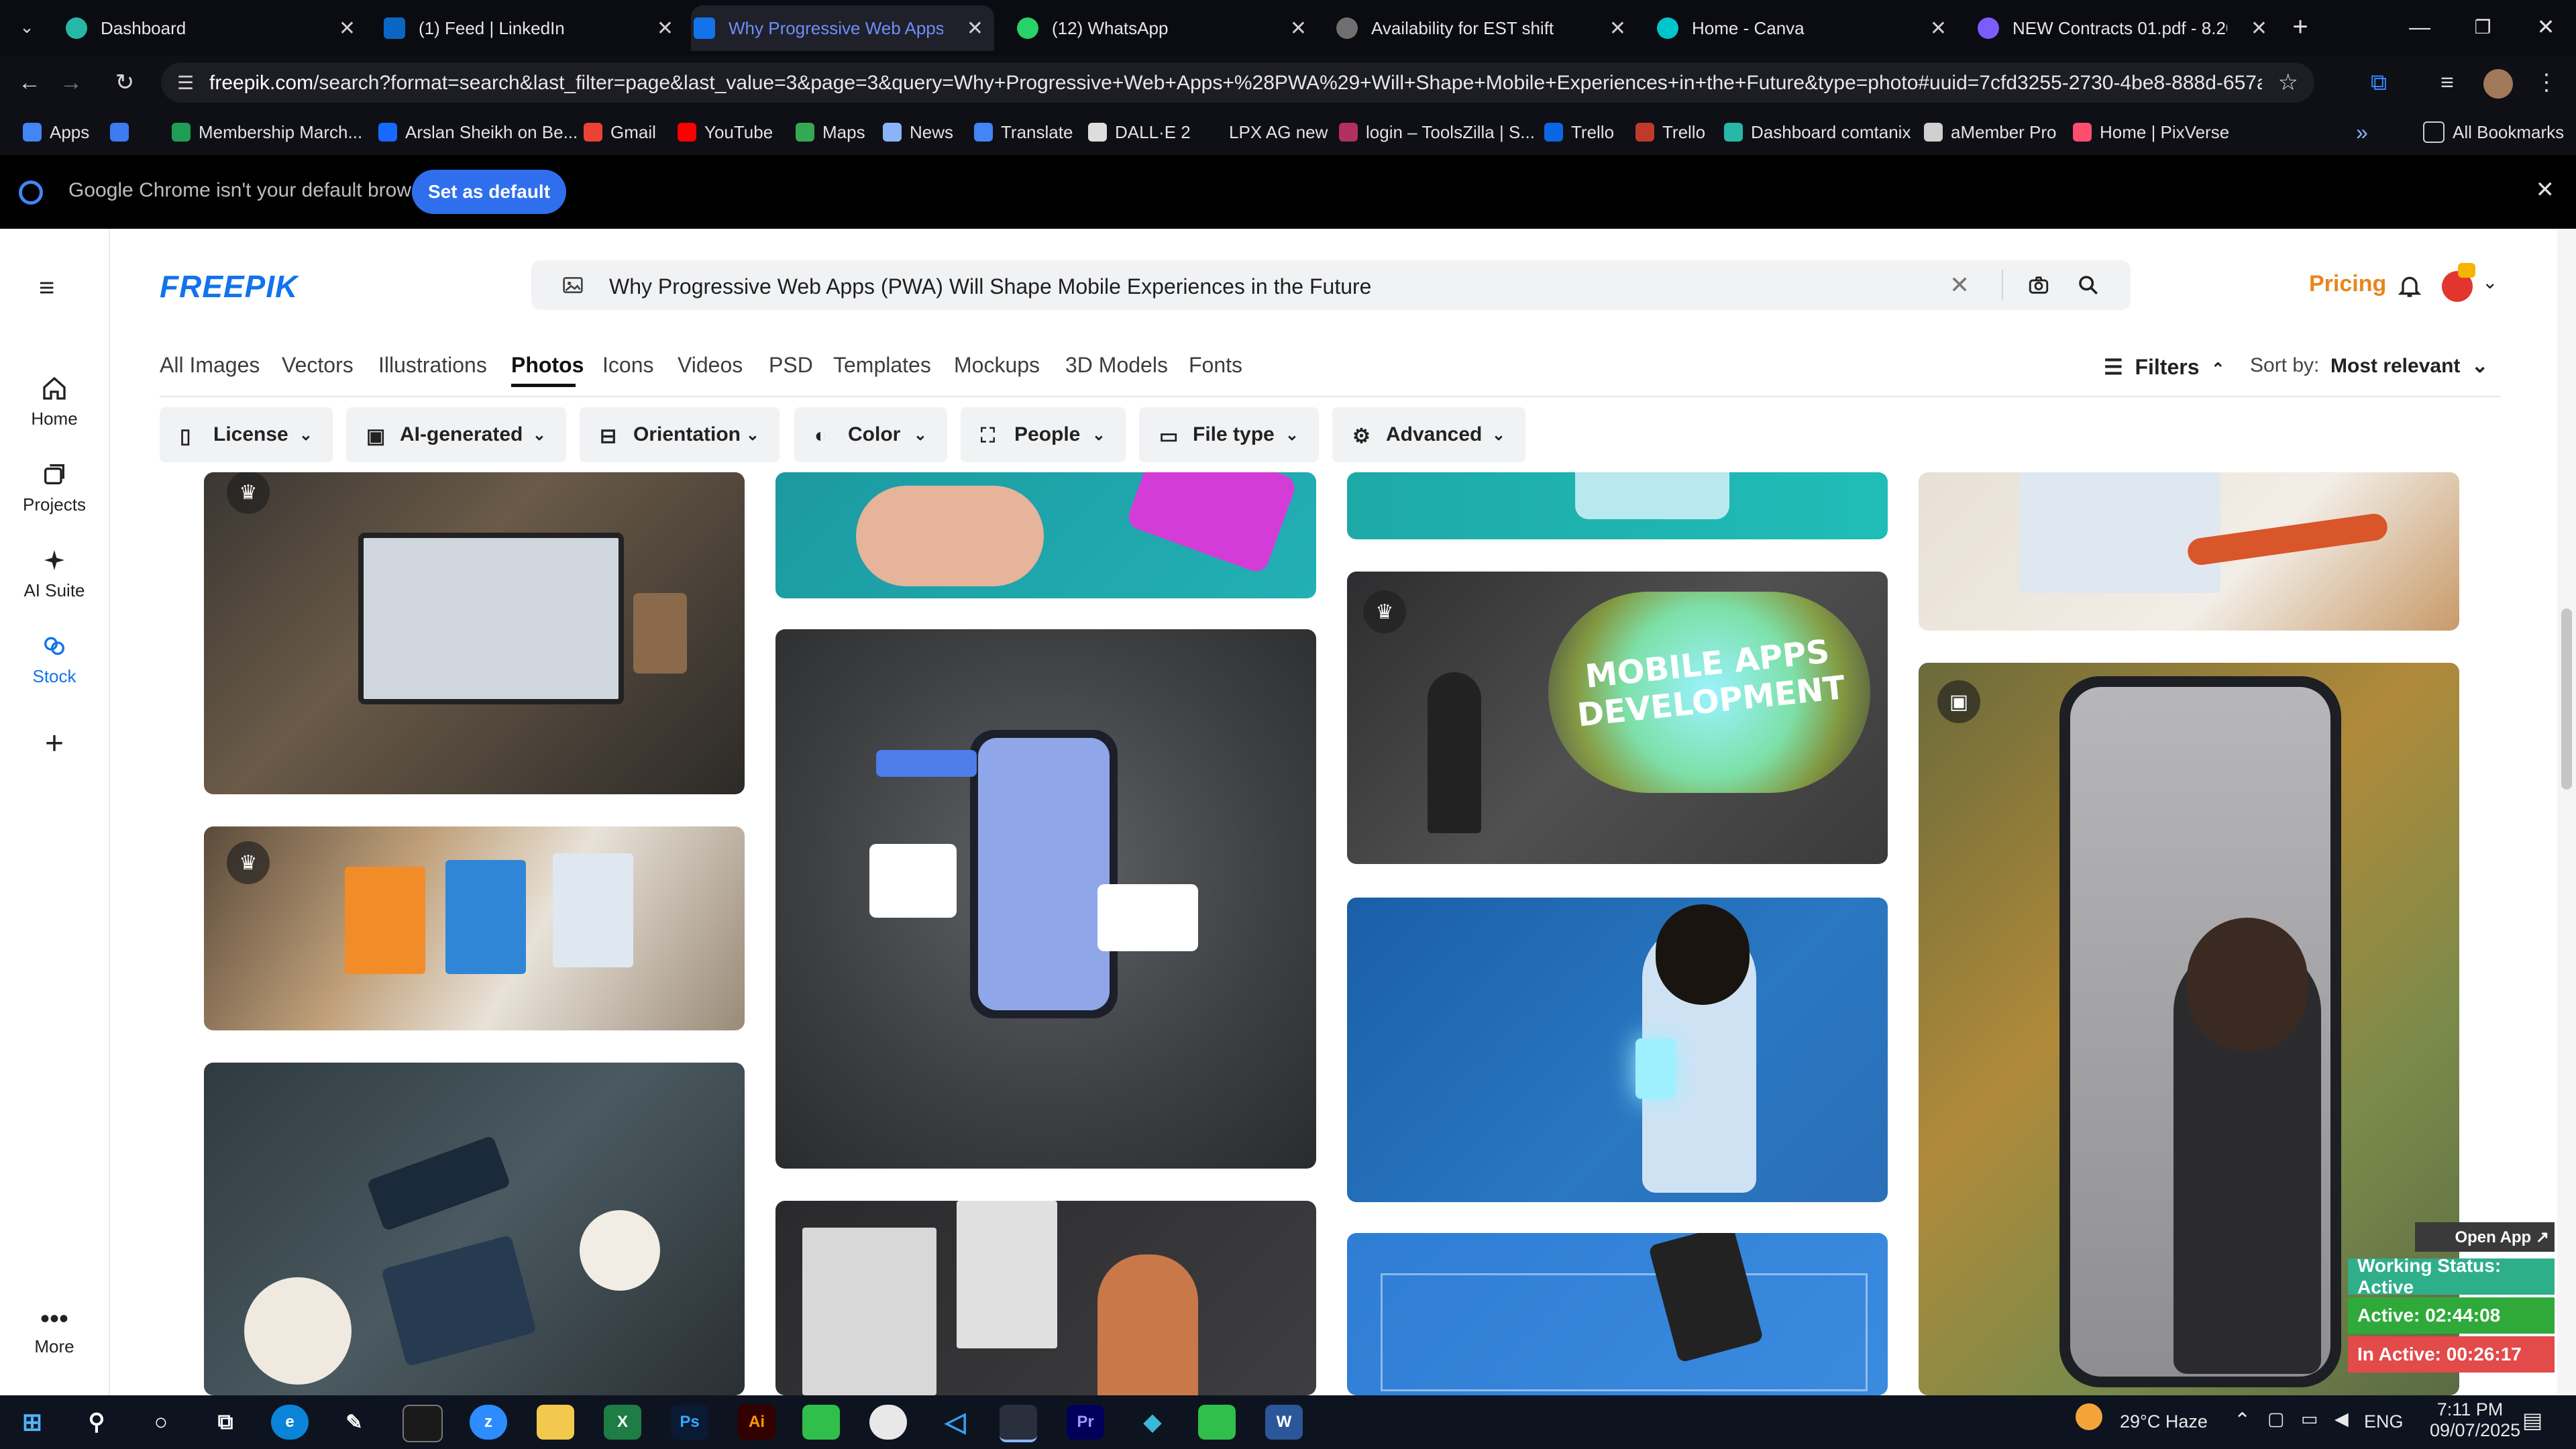 This screenshot has width=2576, height=1449. Describe the element at coordinates (2475, 1420) in the screenshot. I see `clock: 7:11 PM 09/07/2025` at that location.